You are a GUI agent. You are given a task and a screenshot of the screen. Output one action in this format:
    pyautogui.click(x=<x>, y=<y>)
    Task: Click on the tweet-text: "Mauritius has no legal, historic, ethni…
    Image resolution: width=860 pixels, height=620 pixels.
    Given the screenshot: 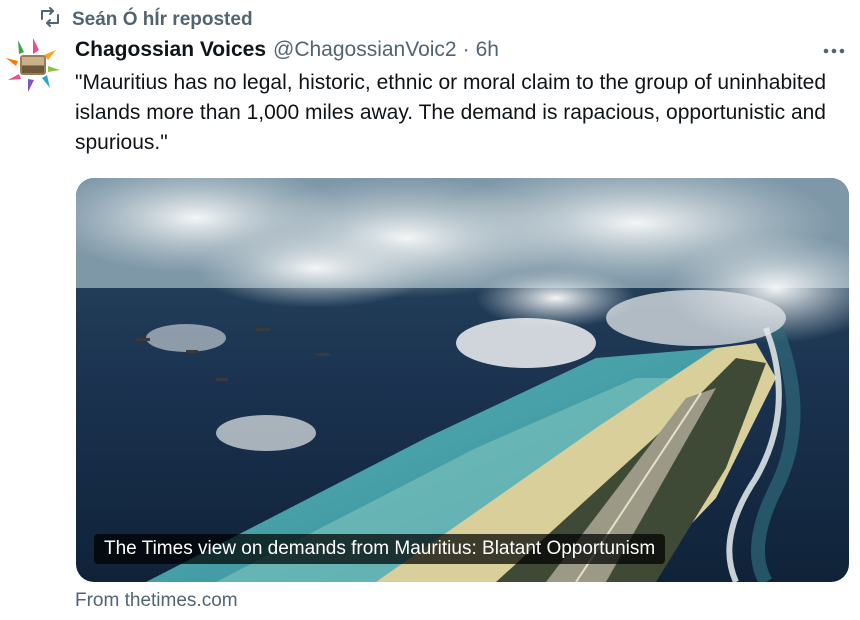 What is the action you would take?
    pyautogui.click(x=451, y=112)
    